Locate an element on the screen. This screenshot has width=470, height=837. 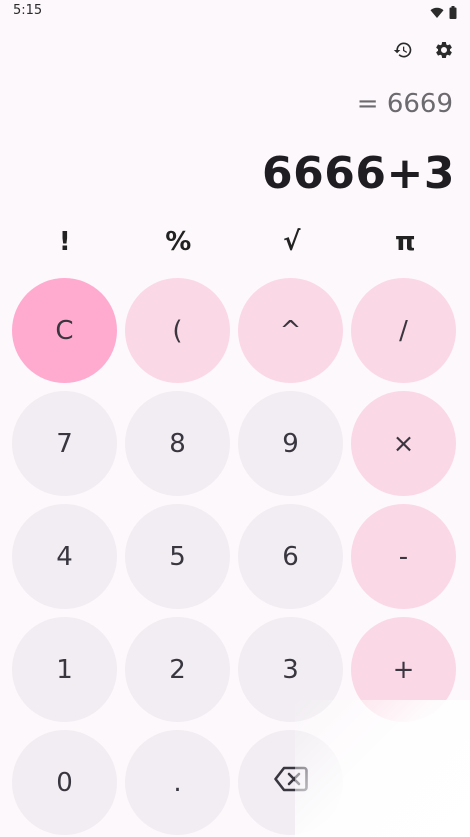
expression-display: 6666+3 is located at coordinates (358, 173).